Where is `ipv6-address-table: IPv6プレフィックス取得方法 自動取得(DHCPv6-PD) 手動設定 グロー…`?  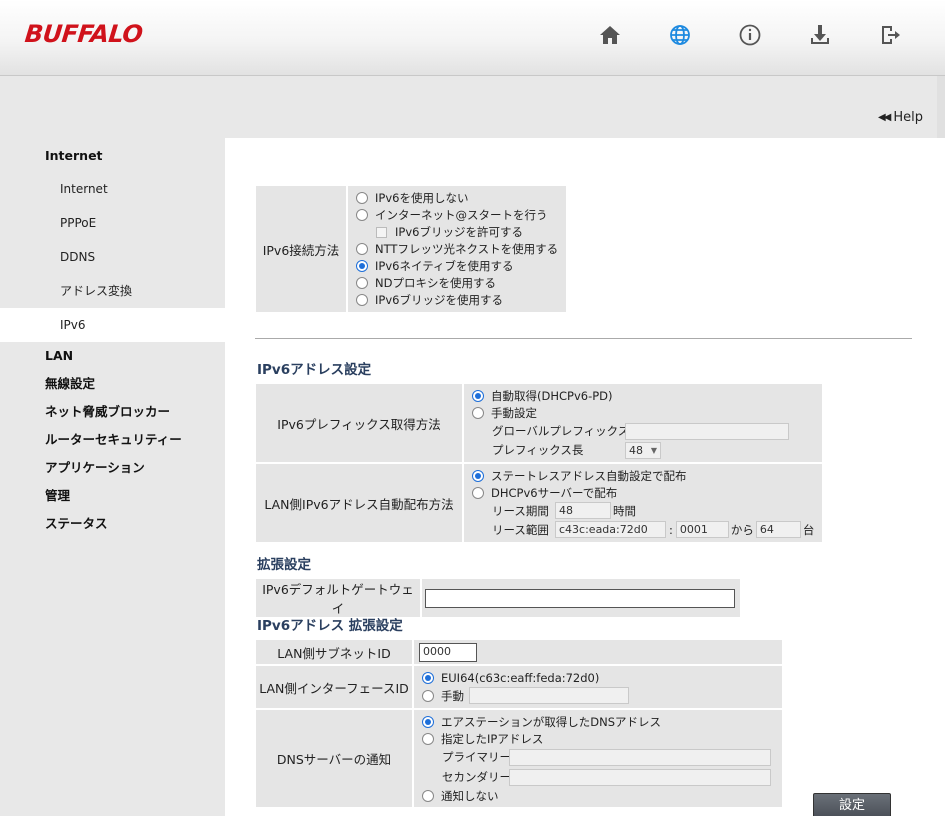
ipv6-address-table: IPv6プレフィックス取得方法 自動取得(DHCPv6-PD) 手動設定 グロー… is located at coordinates (539, 463).